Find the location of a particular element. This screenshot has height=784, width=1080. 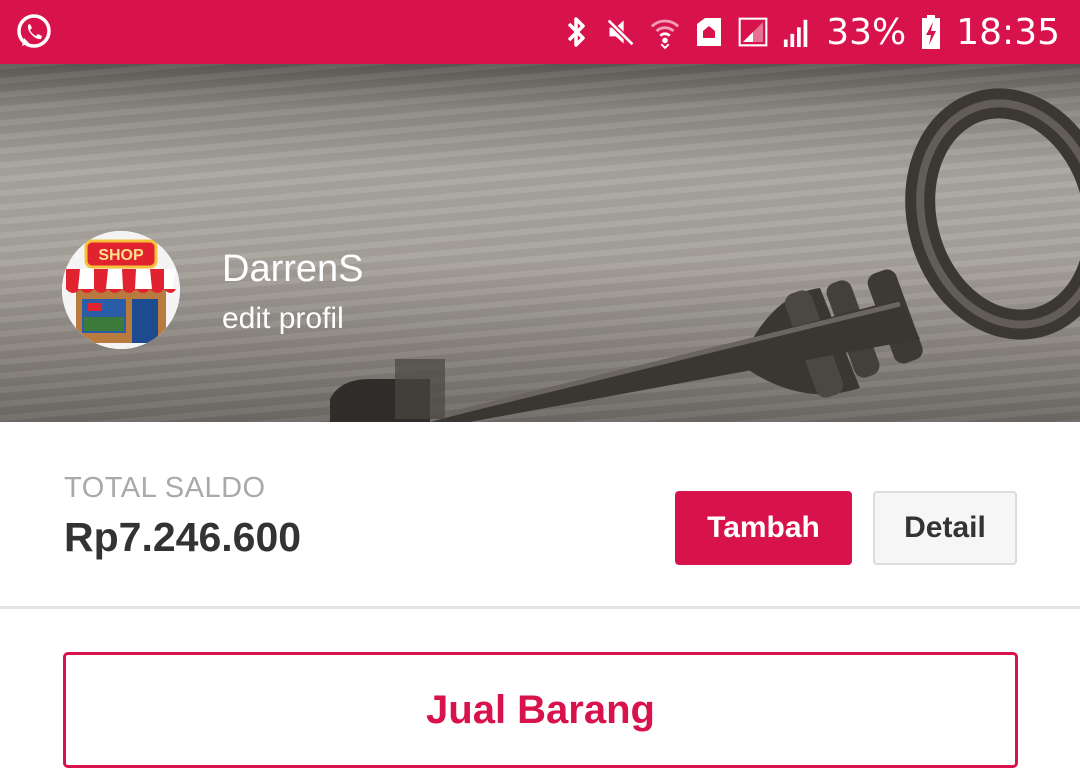

svg-text: SHOP is located at coordinates (121, 255).